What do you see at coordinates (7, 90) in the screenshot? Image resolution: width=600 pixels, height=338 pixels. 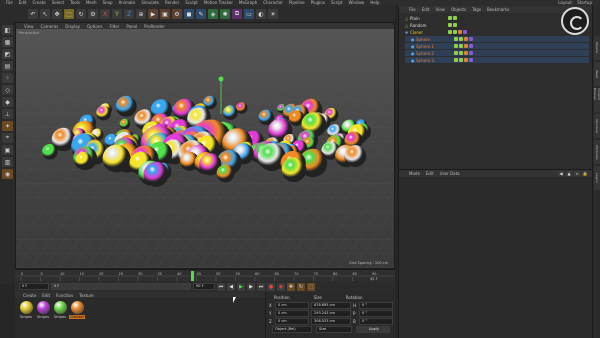 I see `edges-mode-icon: ◇` at bounding box center [7, 90].